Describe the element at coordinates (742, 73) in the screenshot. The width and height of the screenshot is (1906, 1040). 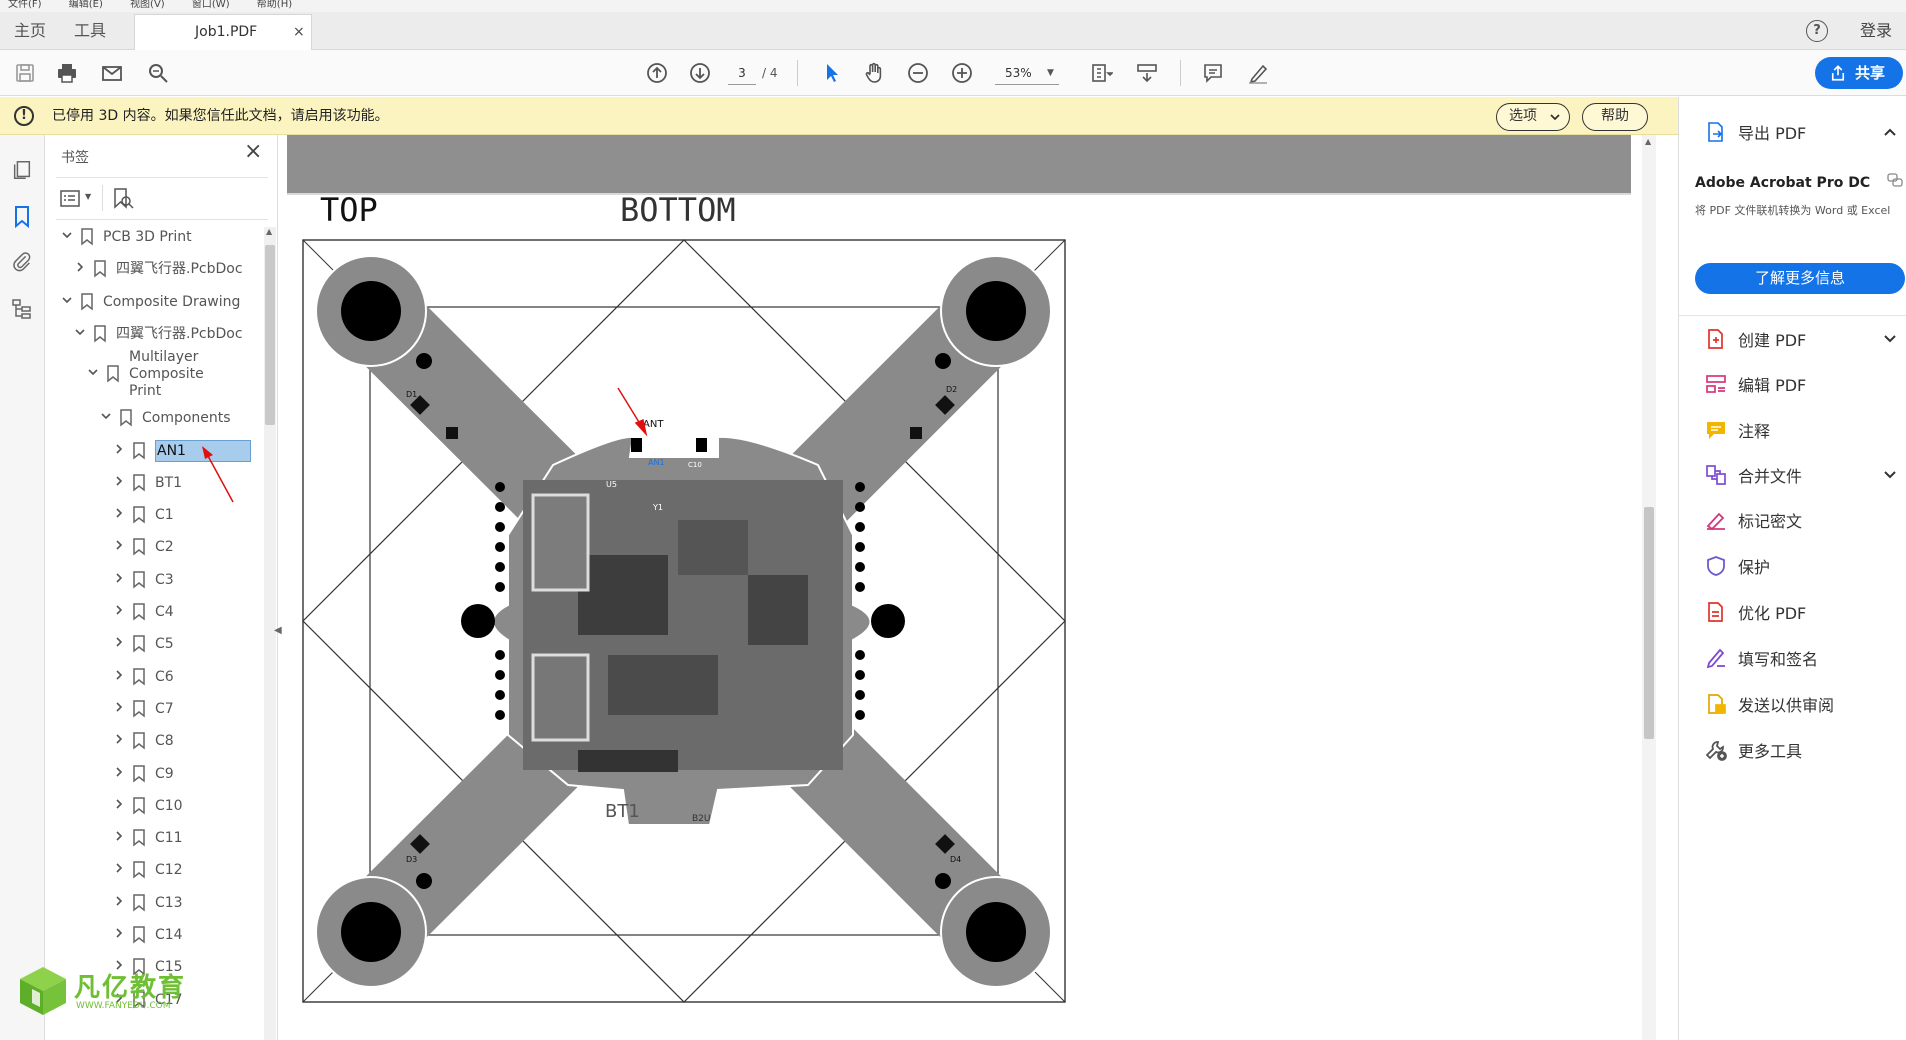
I see `page-number-input: 3` at that location.